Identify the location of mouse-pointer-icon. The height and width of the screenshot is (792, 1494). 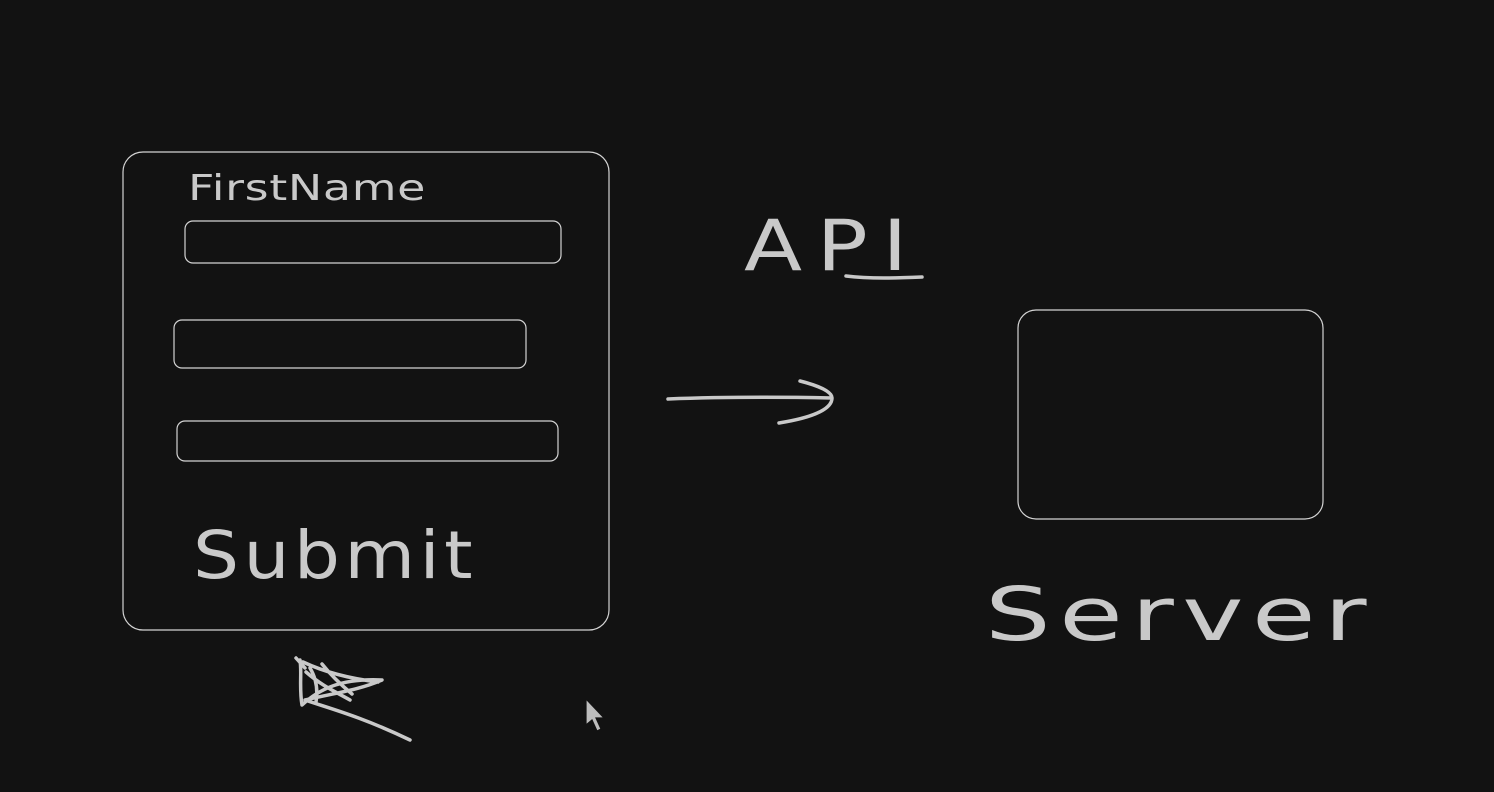
(595, 714).